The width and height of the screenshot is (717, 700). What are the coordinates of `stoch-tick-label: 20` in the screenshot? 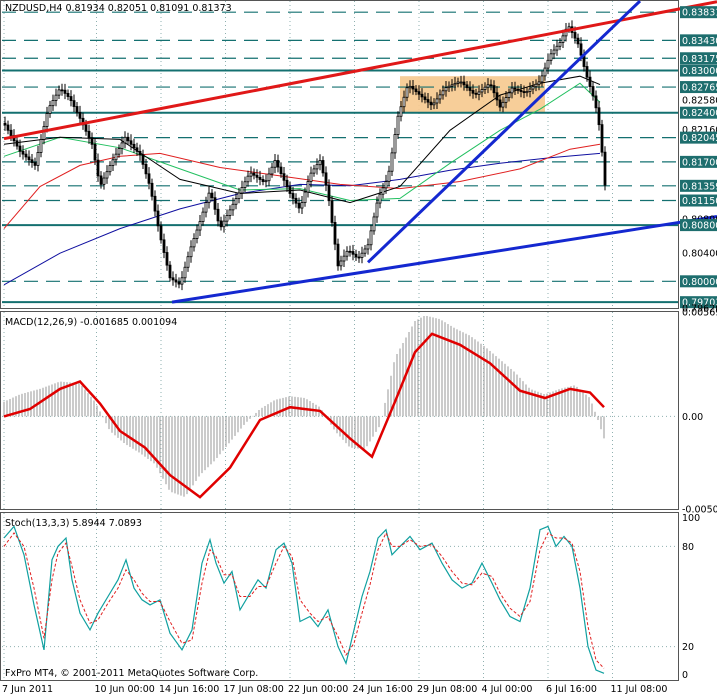 It's located at (688, 647).